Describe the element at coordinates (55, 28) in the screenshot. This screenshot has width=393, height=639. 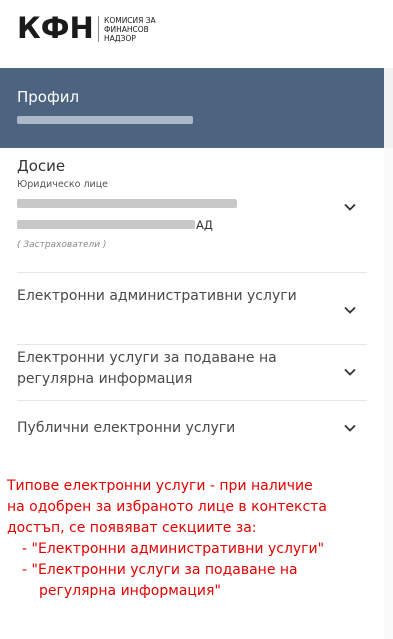
I see `kfn-logo: КФН` at that location.